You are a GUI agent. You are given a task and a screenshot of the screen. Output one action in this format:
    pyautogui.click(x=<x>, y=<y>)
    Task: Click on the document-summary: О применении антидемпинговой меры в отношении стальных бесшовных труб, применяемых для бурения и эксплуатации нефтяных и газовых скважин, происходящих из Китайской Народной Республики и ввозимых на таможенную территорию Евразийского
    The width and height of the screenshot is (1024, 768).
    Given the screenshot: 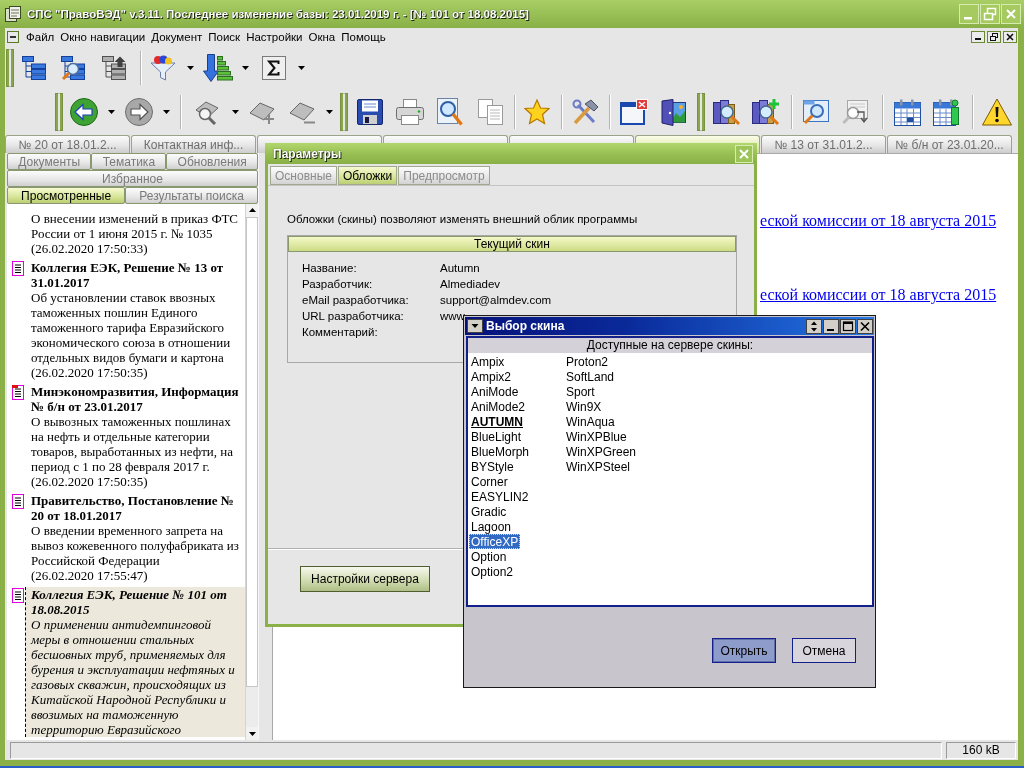 What is the action you would take?
    pyautogui.click(x=133, y=677)
    